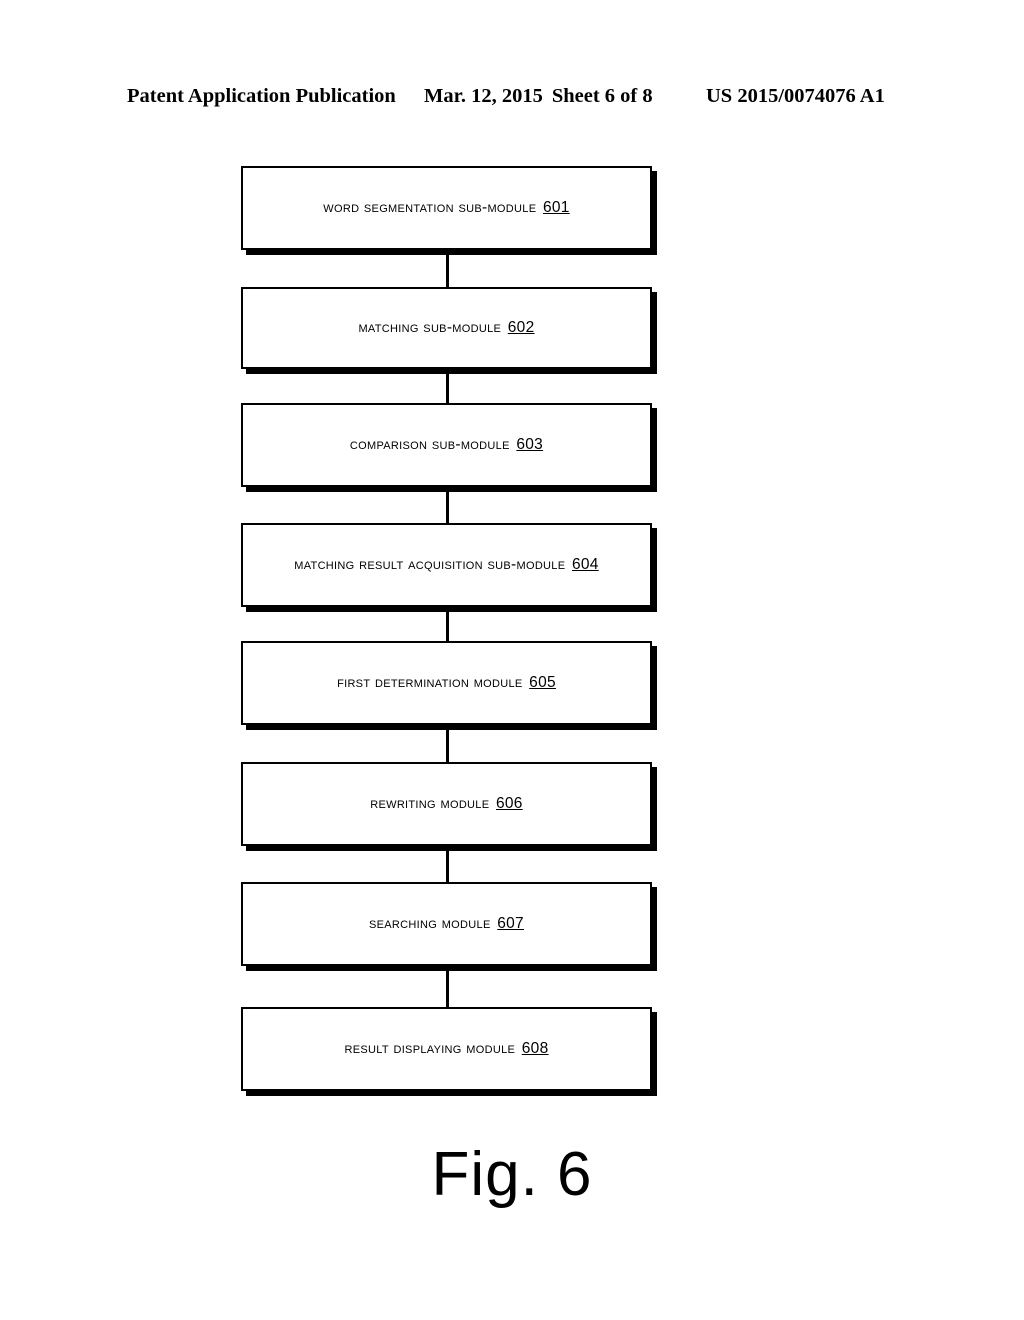 This screenshot has height=1320, width=1024. I want to click on flowchart-node-608-label: Result displaying module 608, so click(446, 1049).